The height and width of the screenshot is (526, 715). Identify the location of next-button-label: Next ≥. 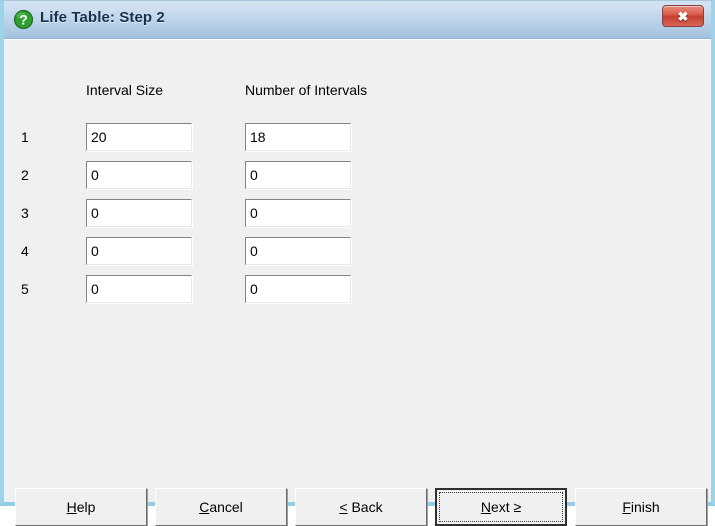
(501, 507).